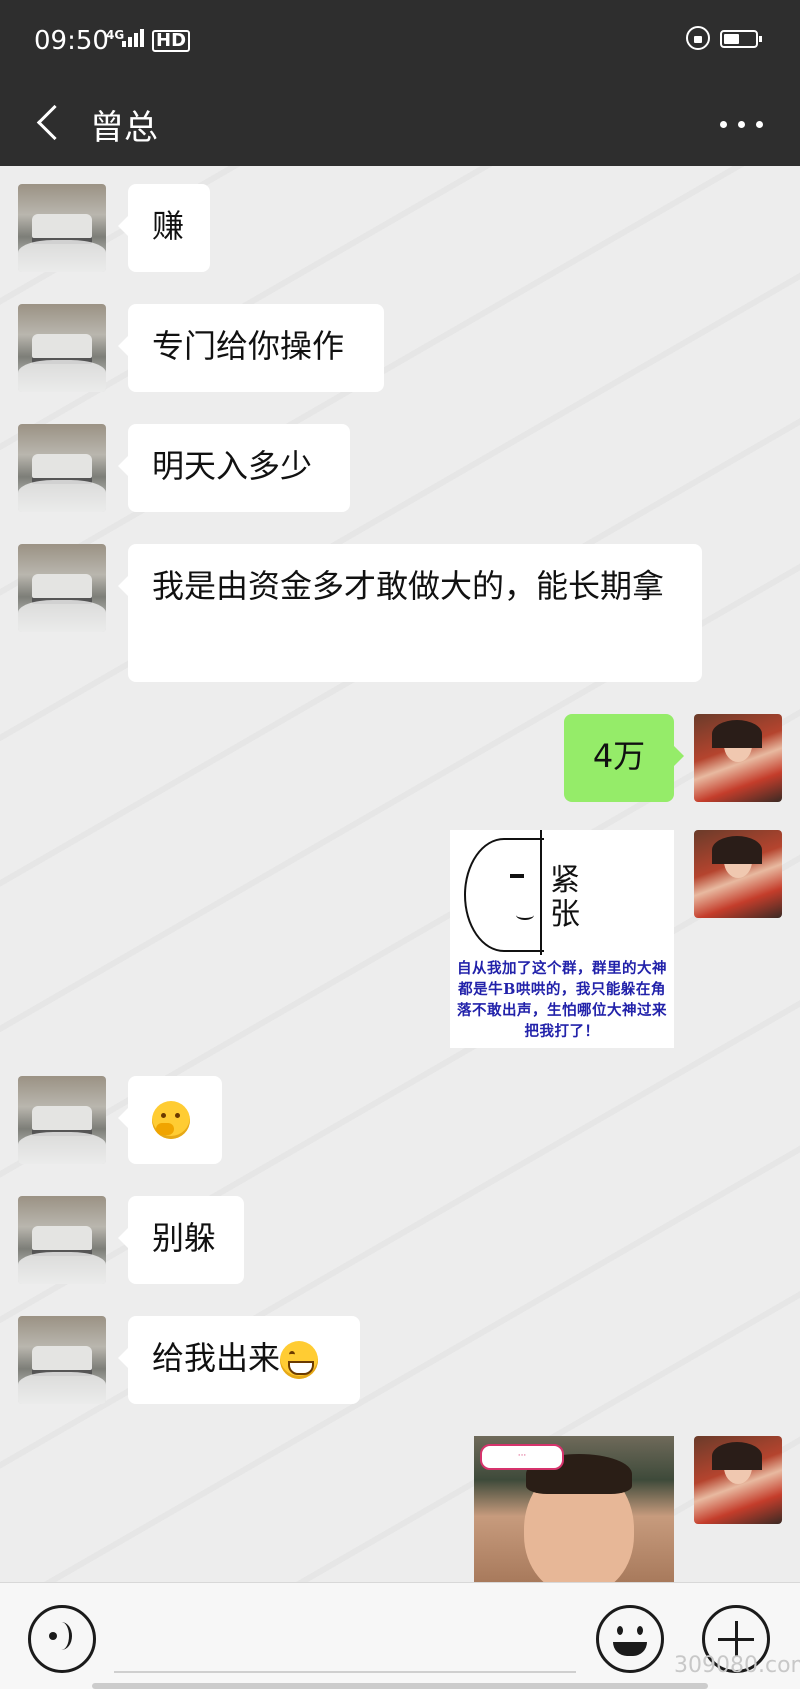 The width and height of the screenshot is (800, 1689). What do you see at coordinates (400, 123) in the screenshot?
I see `chat-header: 曾总` at bounding box center [400, 123].